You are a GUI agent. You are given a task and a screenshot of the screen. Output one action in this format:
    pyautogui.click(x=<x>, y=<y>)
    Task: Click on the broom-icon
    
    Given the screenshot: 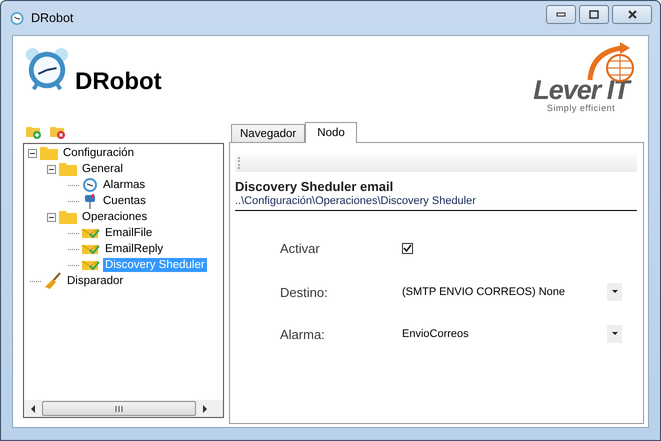 What is the action you would take?
    pyautogui.click(x=53, y=281)
    